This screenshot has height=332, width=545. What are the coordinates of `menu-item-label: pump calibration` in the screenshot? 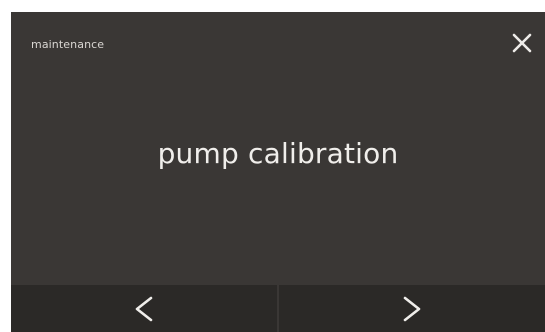 It's located at (278, 153).